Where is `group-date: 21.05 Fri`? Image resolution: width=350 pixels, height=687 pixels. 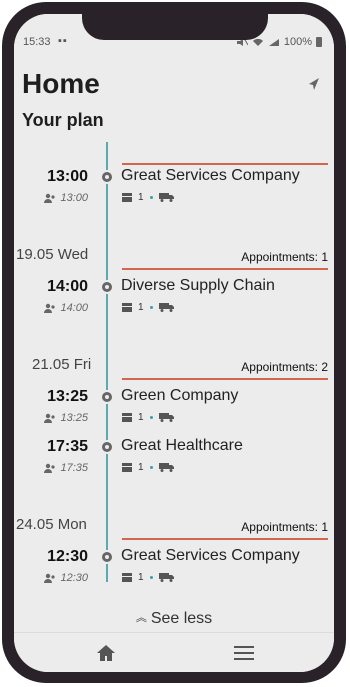 group-date: 21.05 Fri is located at coordinates (63, 364).